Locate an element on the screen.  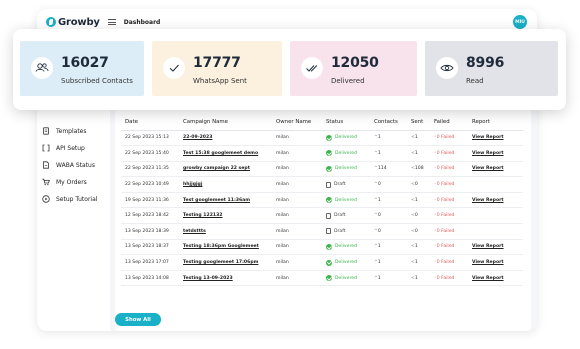
campaign-link: Testing googlemeet 17:06pm is located at coordinates (225, 262).